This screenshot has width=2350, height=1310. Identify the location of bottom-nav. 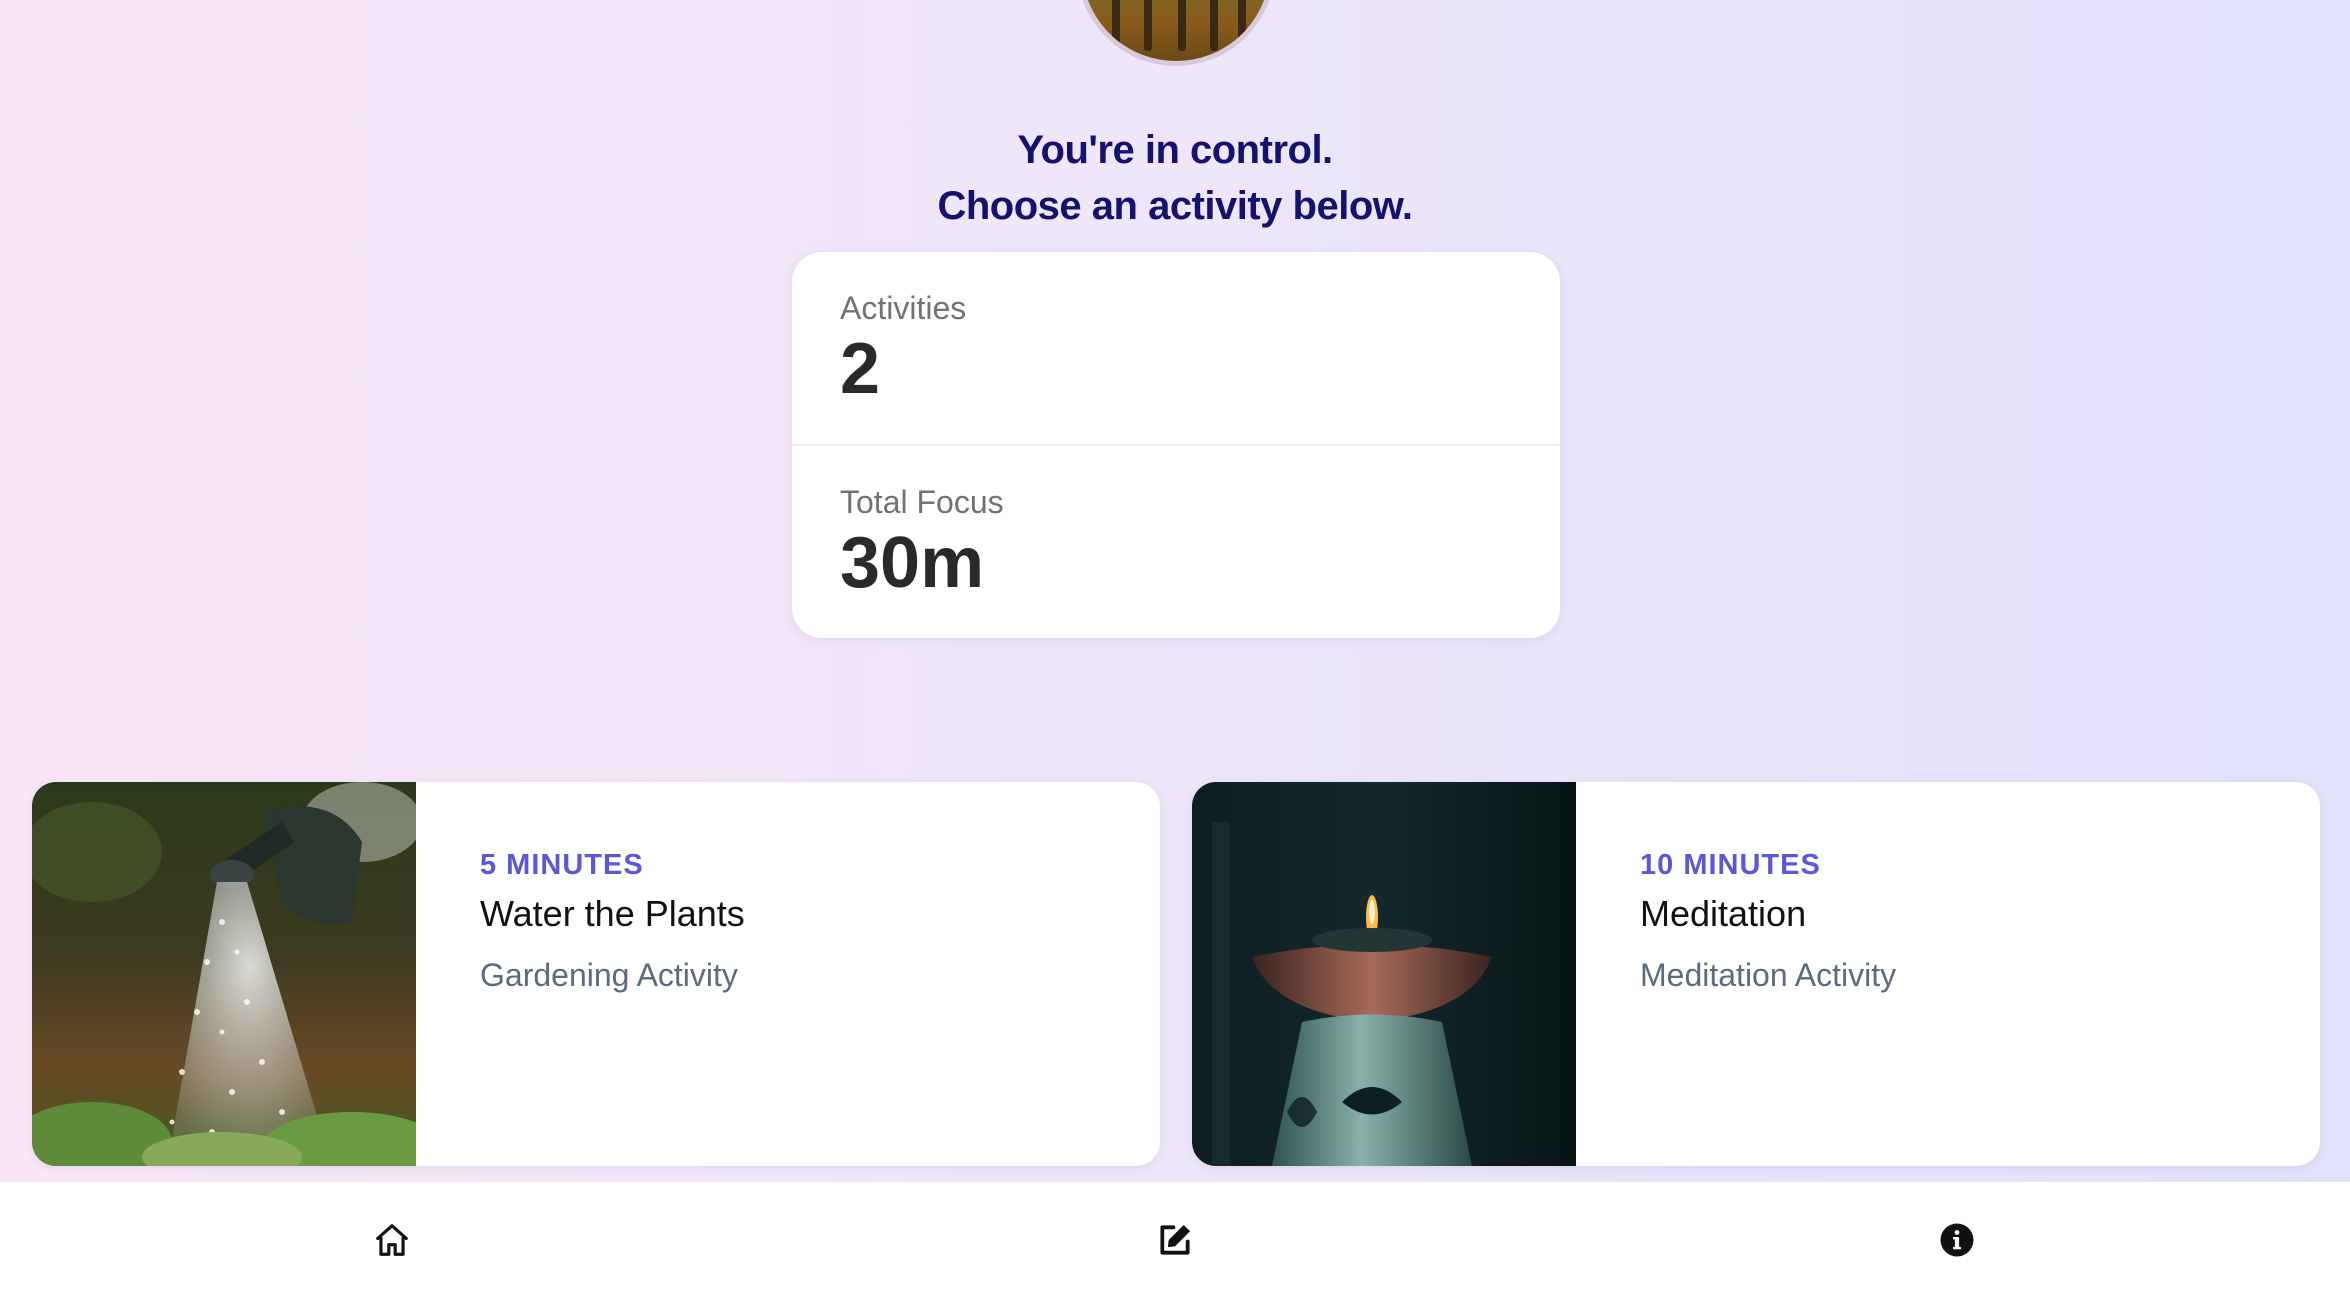
(1175, 1246).